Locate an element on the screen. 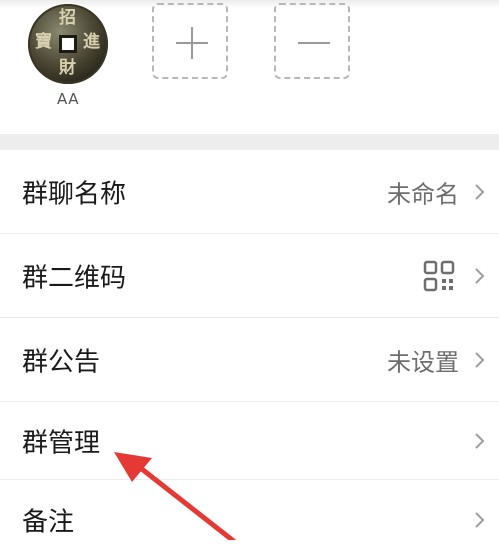  avatar-char-left: 寶 is located at coordinates (43, 42).